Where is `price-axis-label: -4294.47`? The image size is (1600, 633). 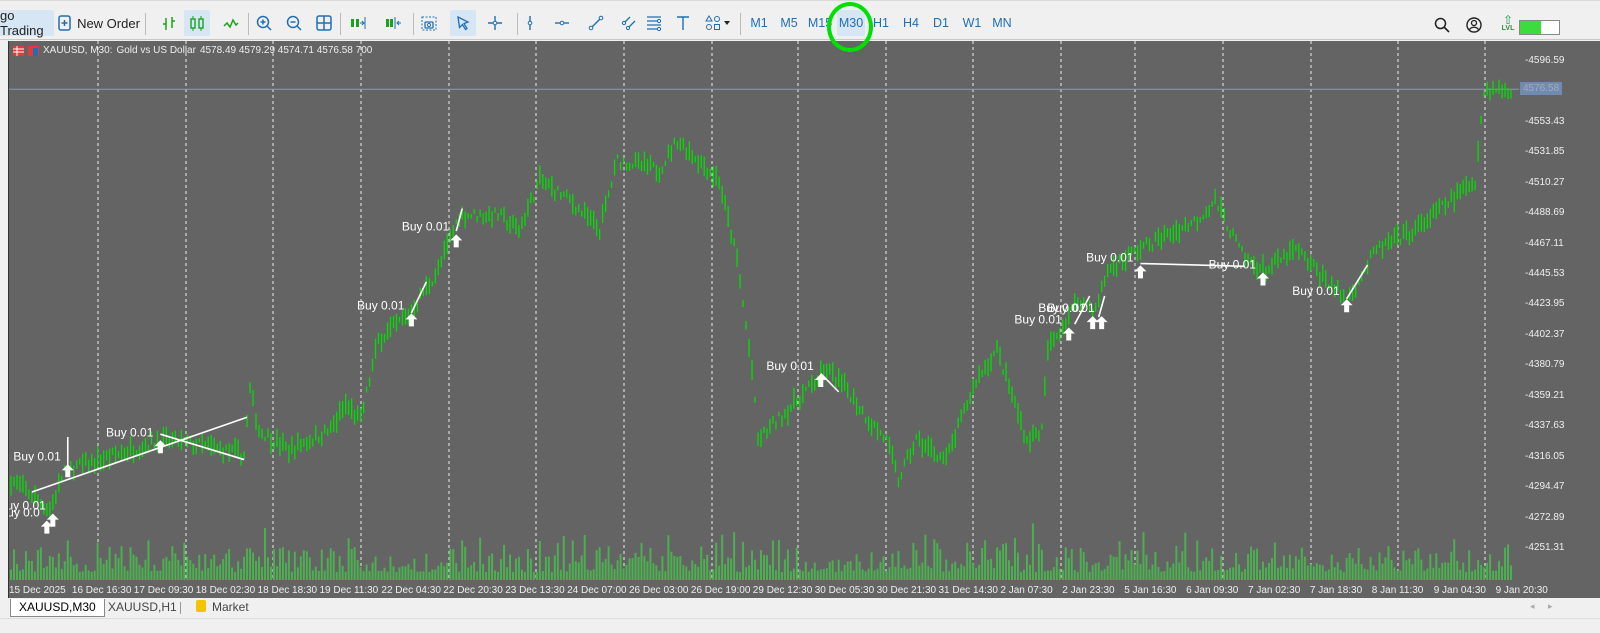
price-axis-label: -4294.47 is located at coordinates (1545, 487).